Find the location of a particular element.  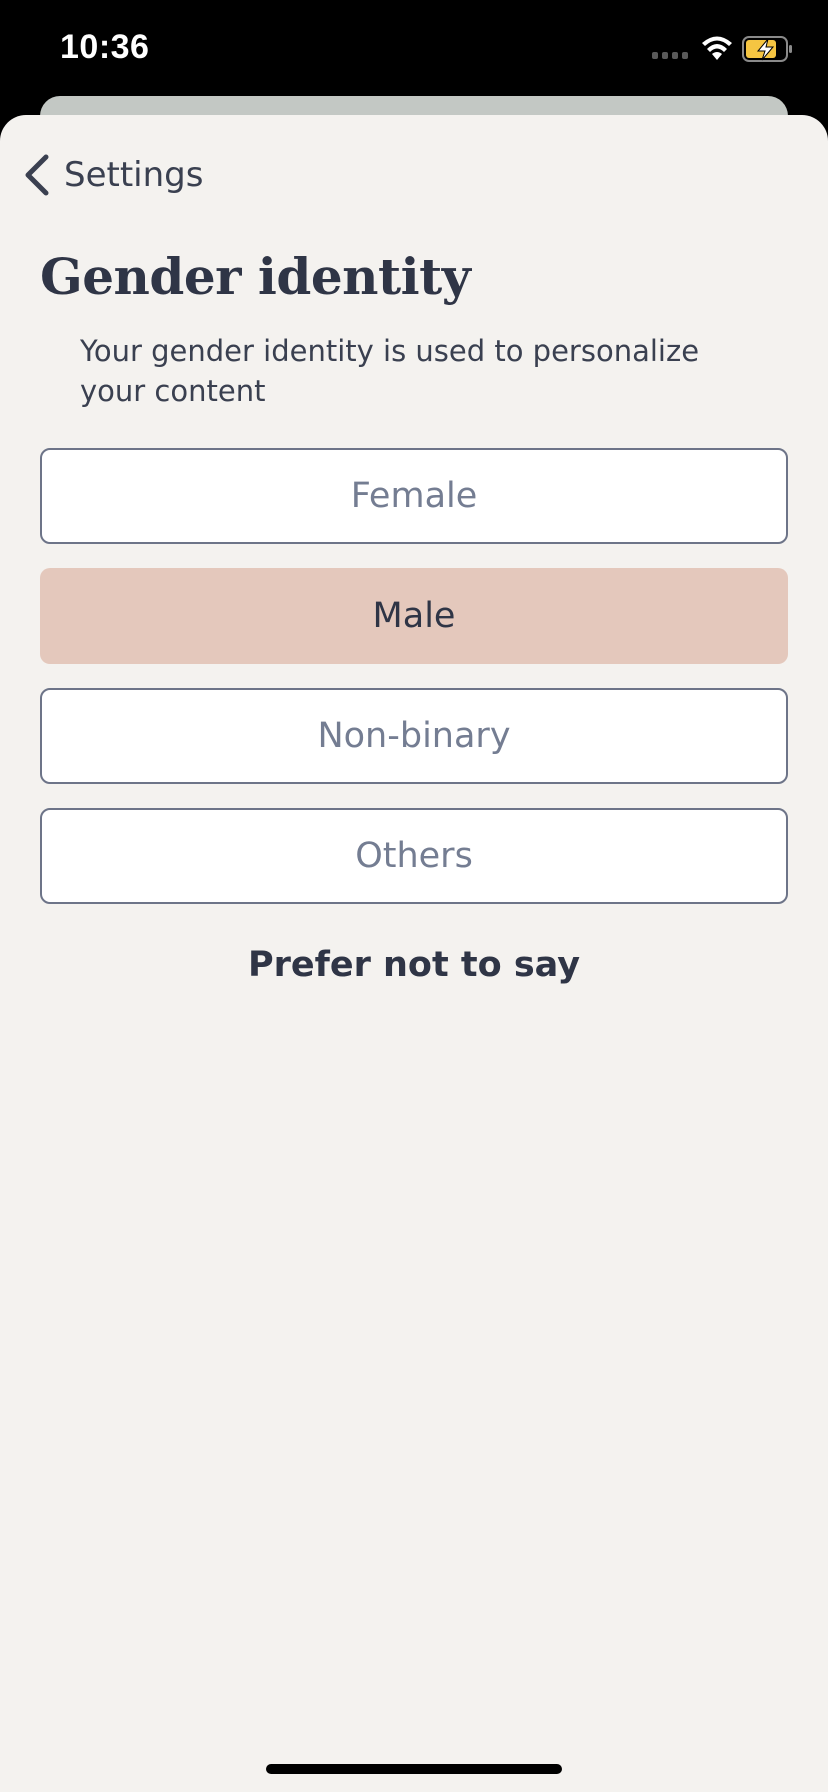

battery-charging-icon is located at coordinates (767, 49).